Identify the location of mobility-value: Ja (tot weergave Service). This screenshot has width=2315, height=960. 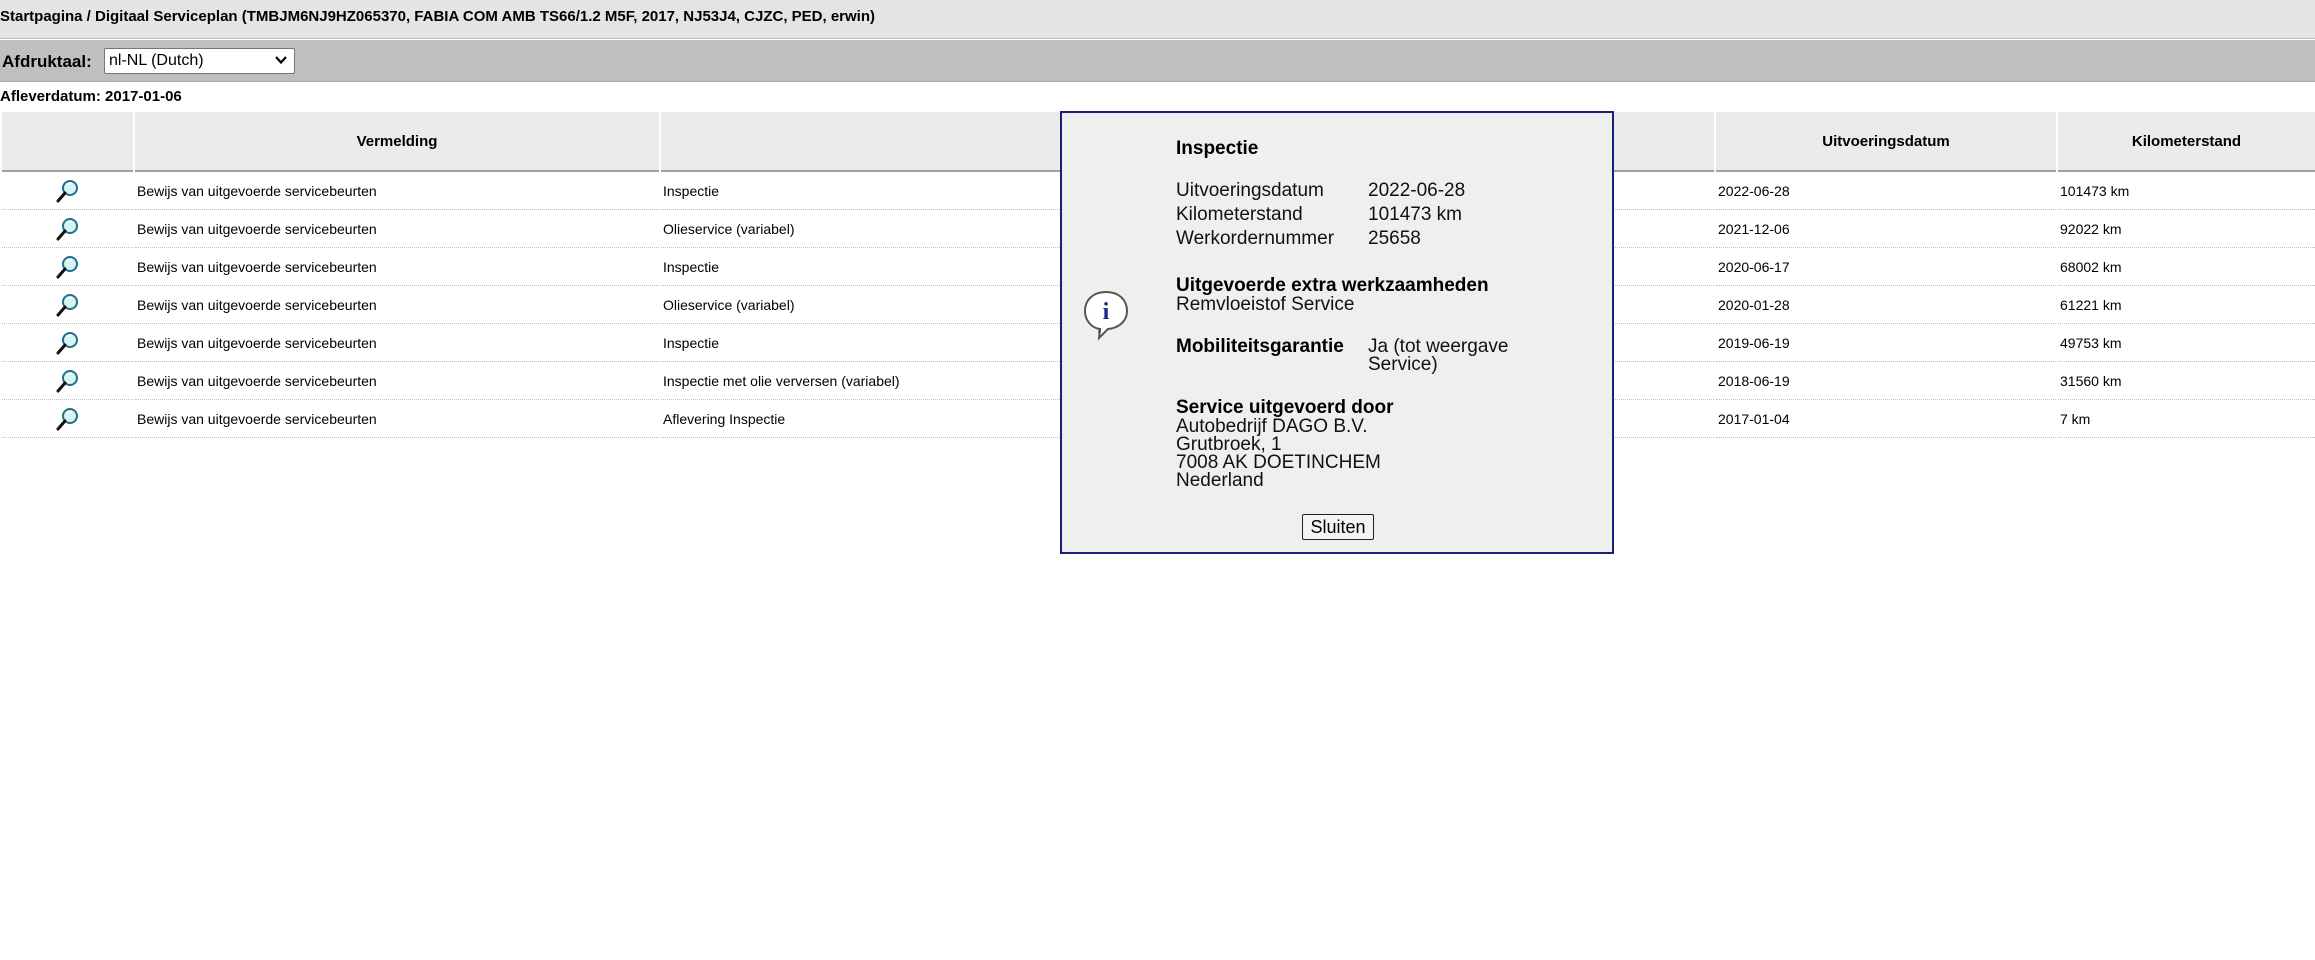
(1438, 356).